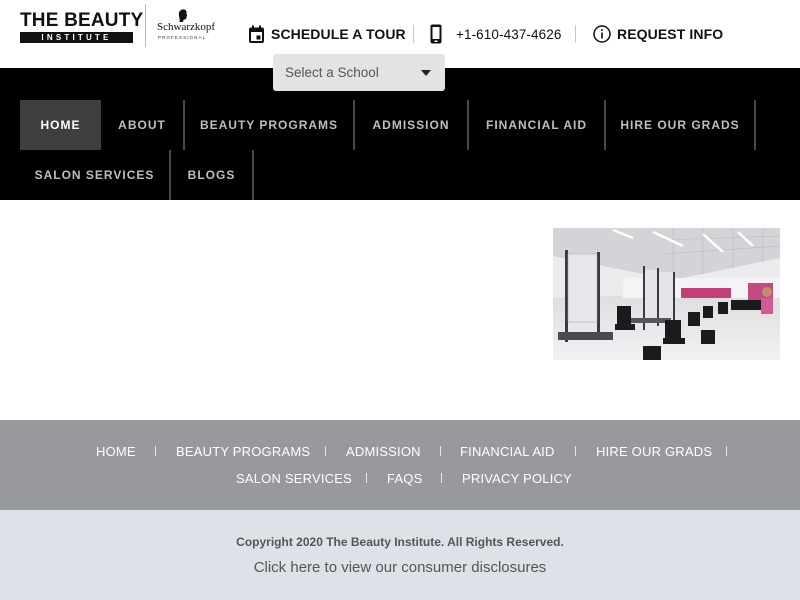 Image resolution: width=800 pixels, height=600 pixels. Describe the element at coordinates (536, 125) in the screenshot. I see `nav-item-financial-aid: FINANCIAL AID` at that location.